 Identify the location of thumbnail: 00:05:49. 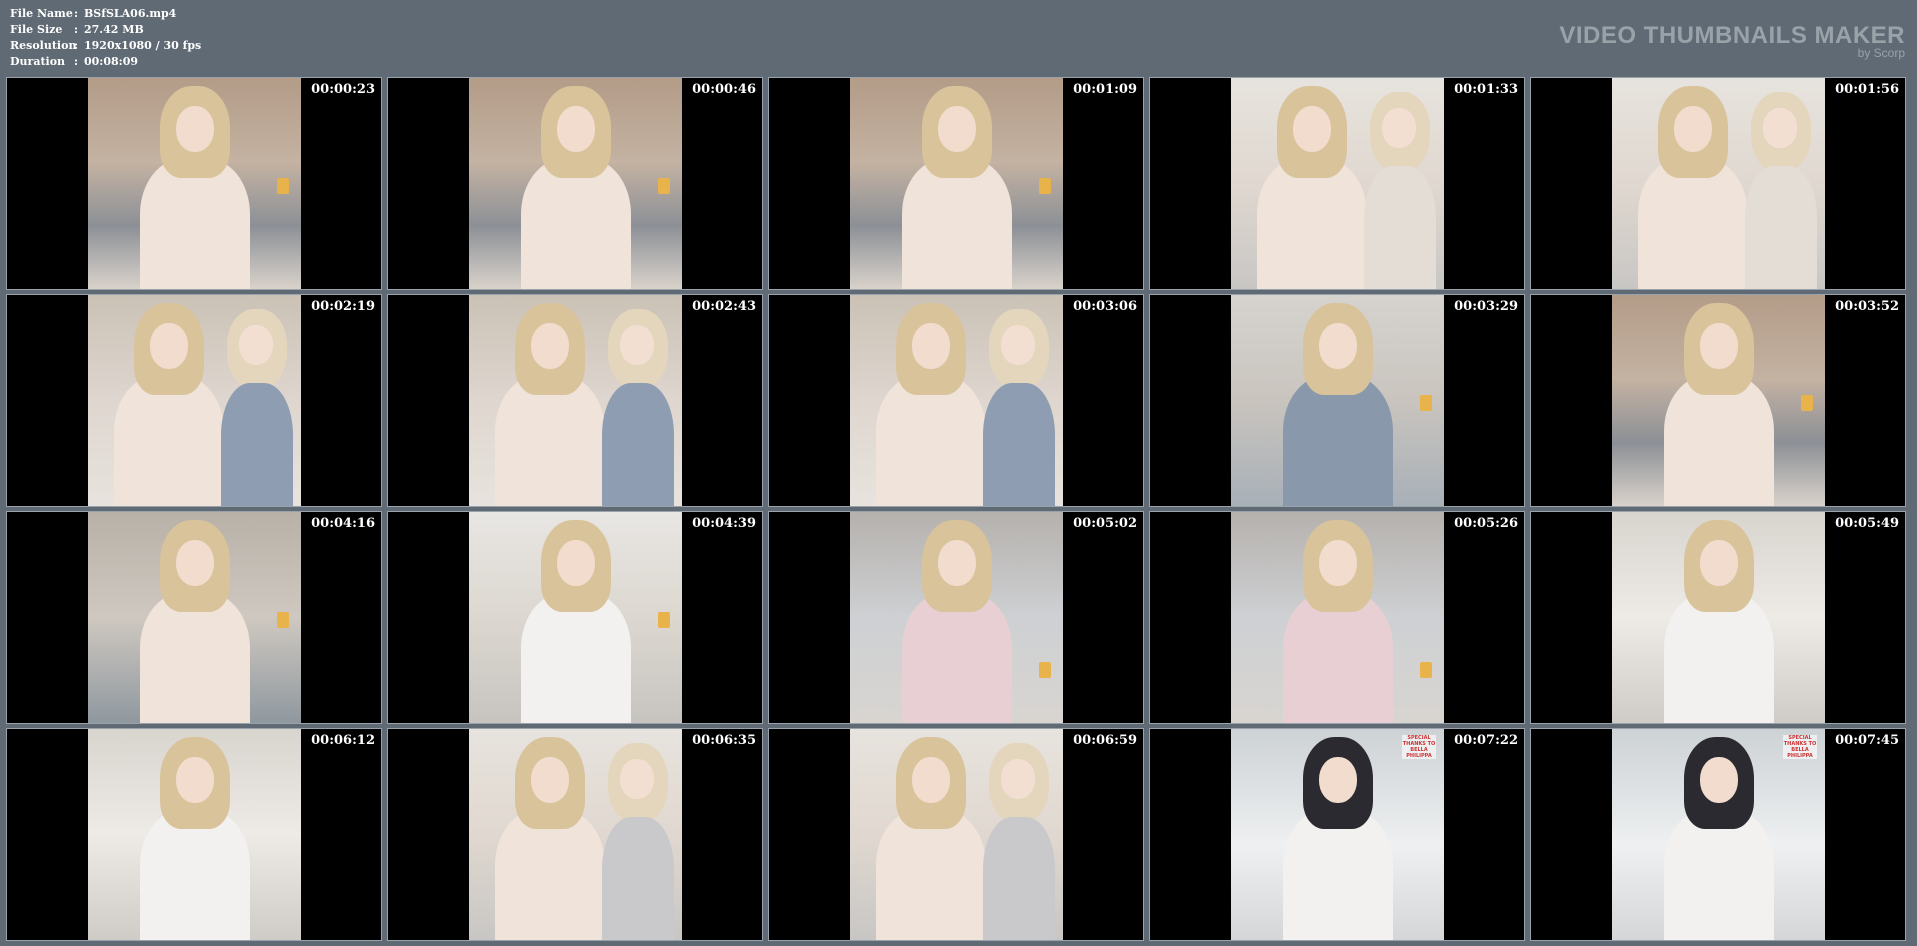
(1718, 617).